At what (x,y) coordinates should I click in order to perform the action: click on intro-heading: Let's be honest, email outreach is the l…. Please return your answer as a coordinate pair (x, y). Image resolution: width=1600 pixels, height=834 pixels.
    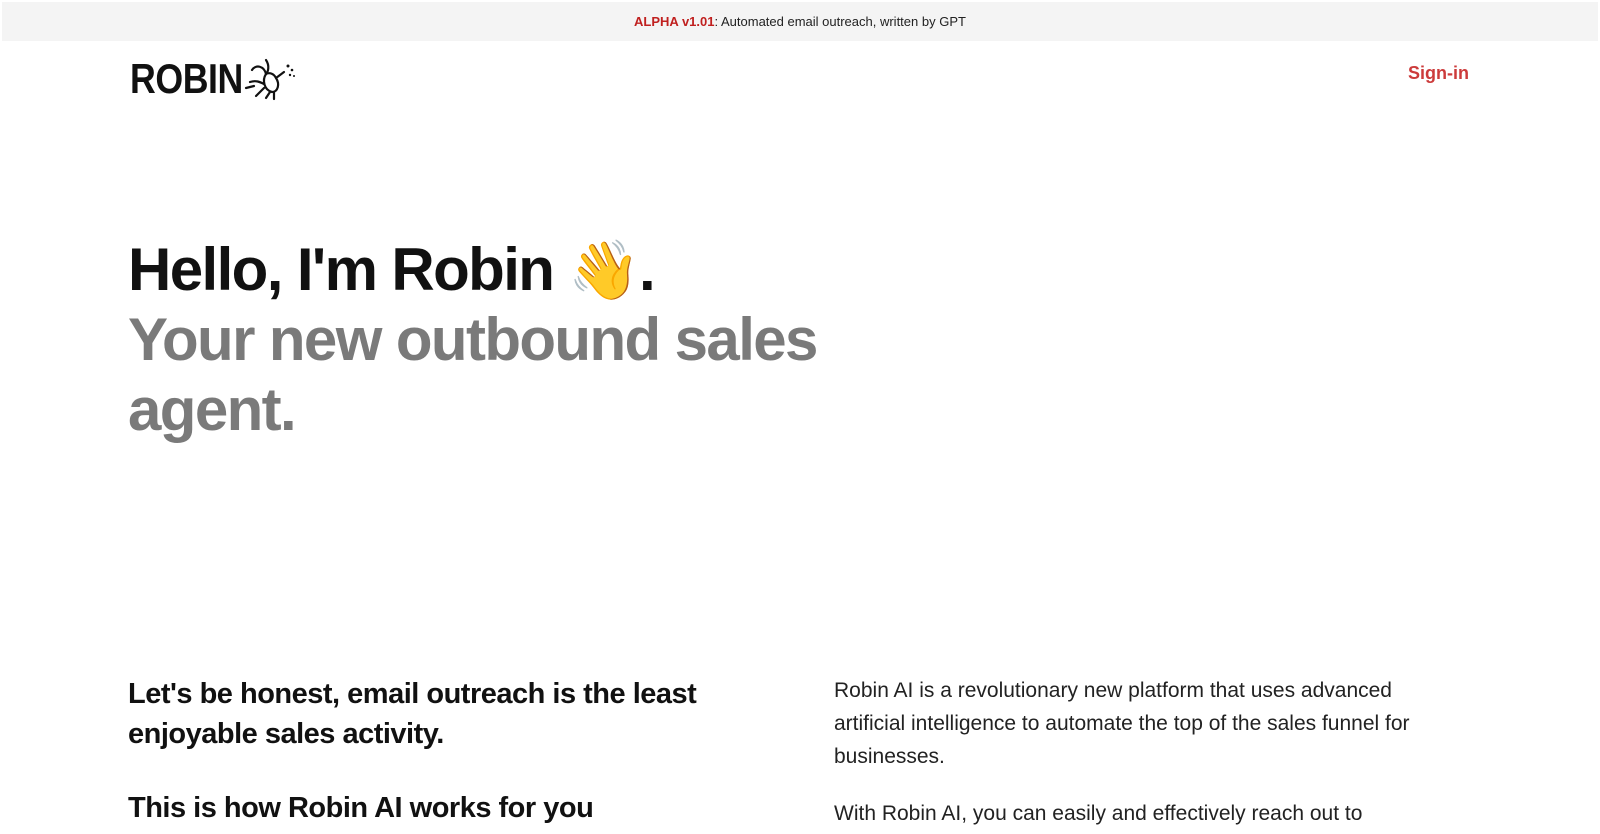
    Looking at the image, I should click on (412, 714).